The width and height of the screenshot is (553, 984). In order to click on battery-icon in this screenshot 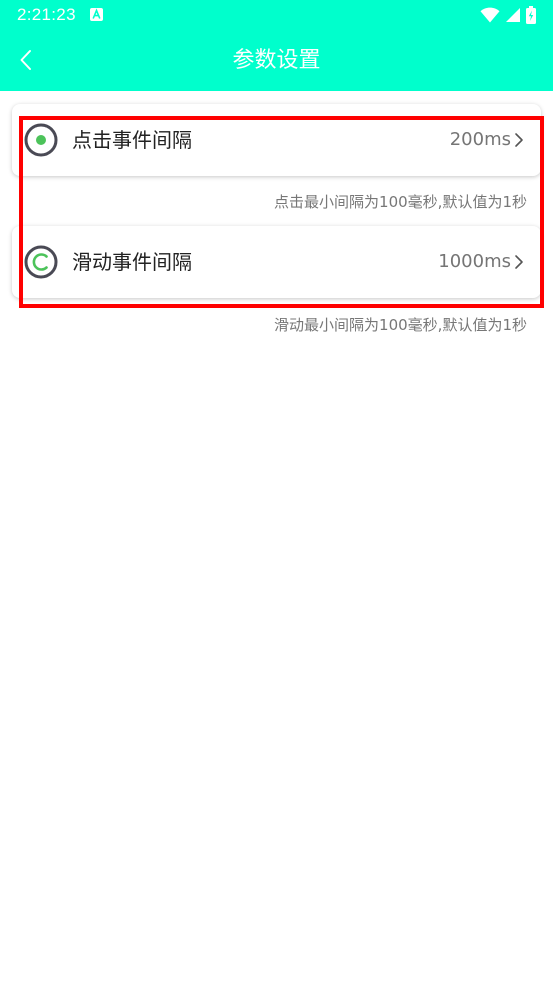, I will do `click(531, 15)`.